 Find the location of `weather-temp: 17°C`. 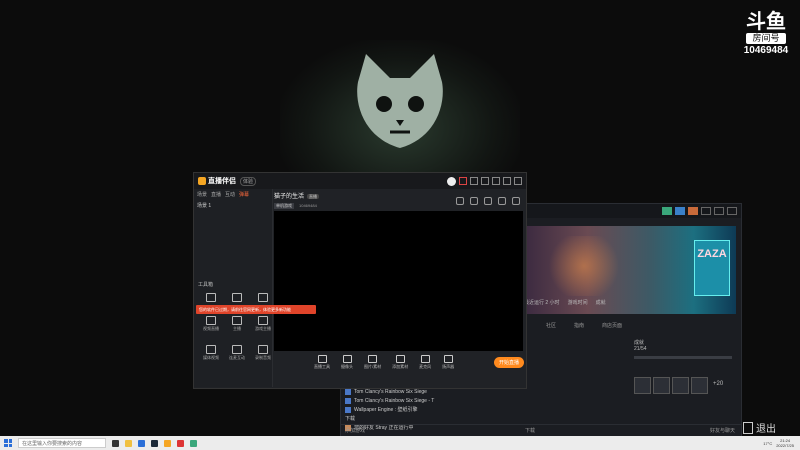

weather-temp: 17°C is located at coordinates (767, 443).